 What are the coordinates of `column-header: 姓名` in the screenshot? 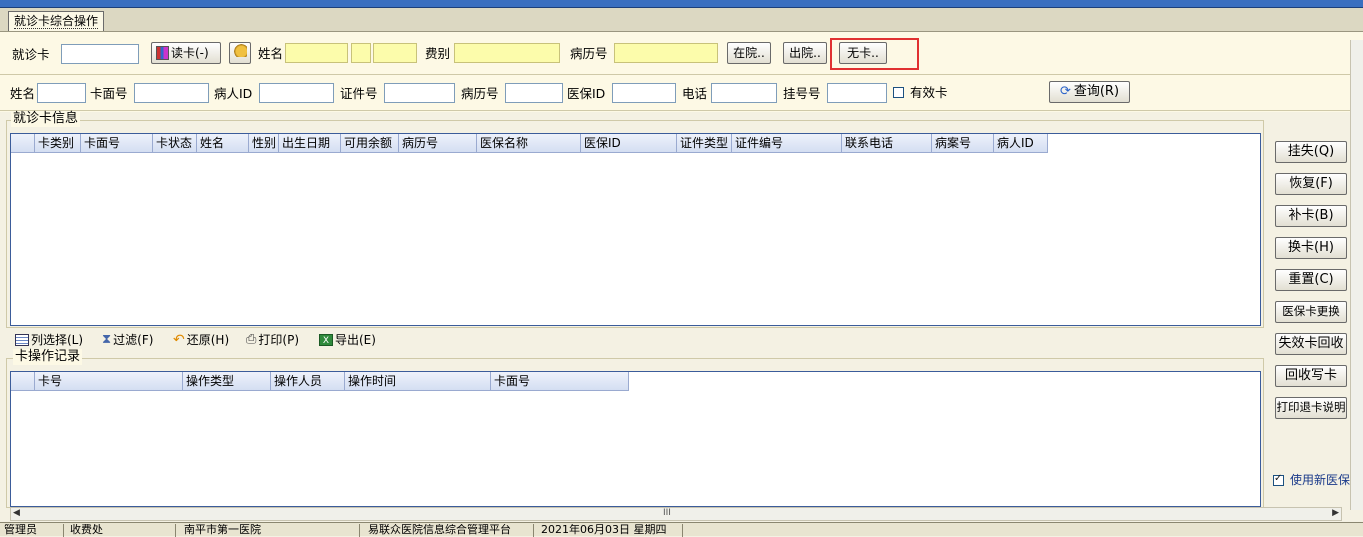 It's located at (223, 143).